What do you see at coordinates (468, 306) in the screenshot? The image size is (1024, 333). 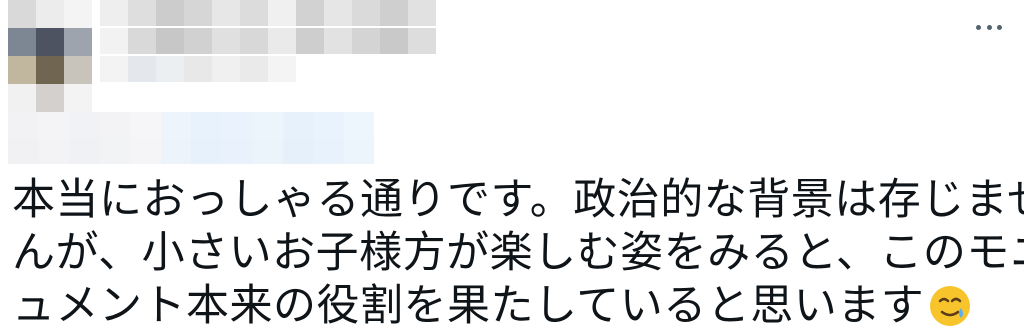 I see `tweet-text-line-3-text: ュメント本来の役割を果たしていると思います` at bounding box center [468, 306].